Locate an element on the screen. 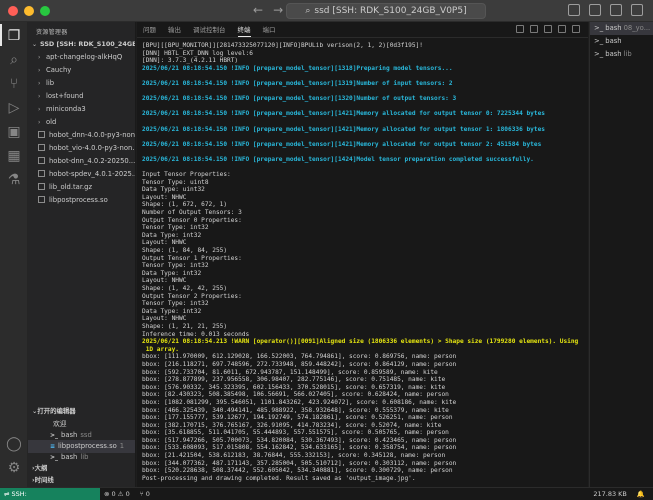 The image size is (653, 500). window-title: ssd [SSH: RDK_S100_24GB_V0P5] is located at coordinates (390, 11).